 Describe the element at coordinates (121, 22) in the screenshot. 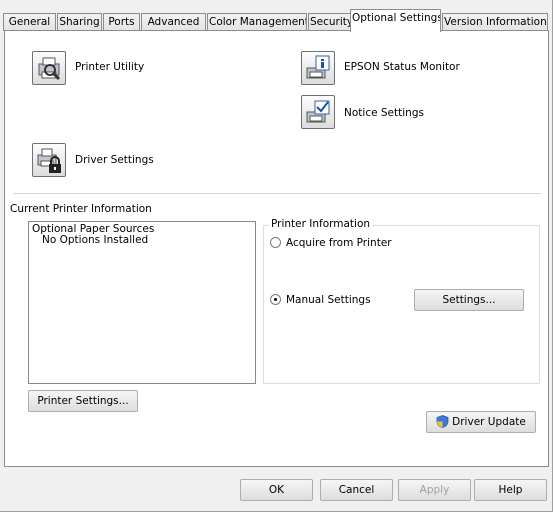

I see `tab-ports: Ports` at that location.